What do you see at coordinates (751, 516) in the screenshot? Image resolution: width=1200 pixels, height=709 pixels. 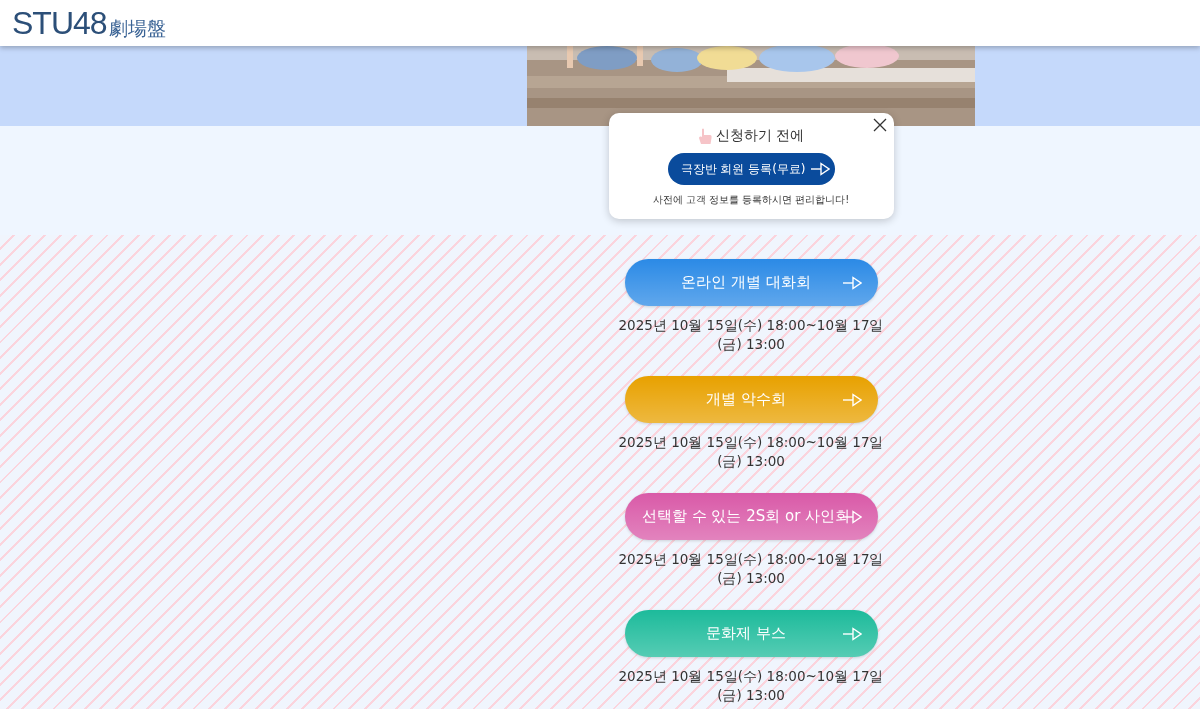 I see `event-button: 선택할 수 있는 2S회 or 사인회` at bounding box center [751, 516].